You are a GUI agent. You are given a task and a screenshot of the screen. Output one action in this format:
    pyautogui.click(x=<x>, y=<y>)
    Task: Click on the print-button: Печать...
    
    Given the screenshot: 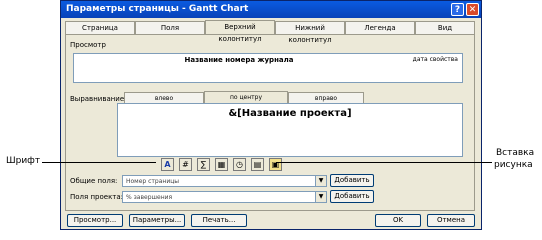 What is the action you would take?
    pyautogui.click(x=219, y=220)
    